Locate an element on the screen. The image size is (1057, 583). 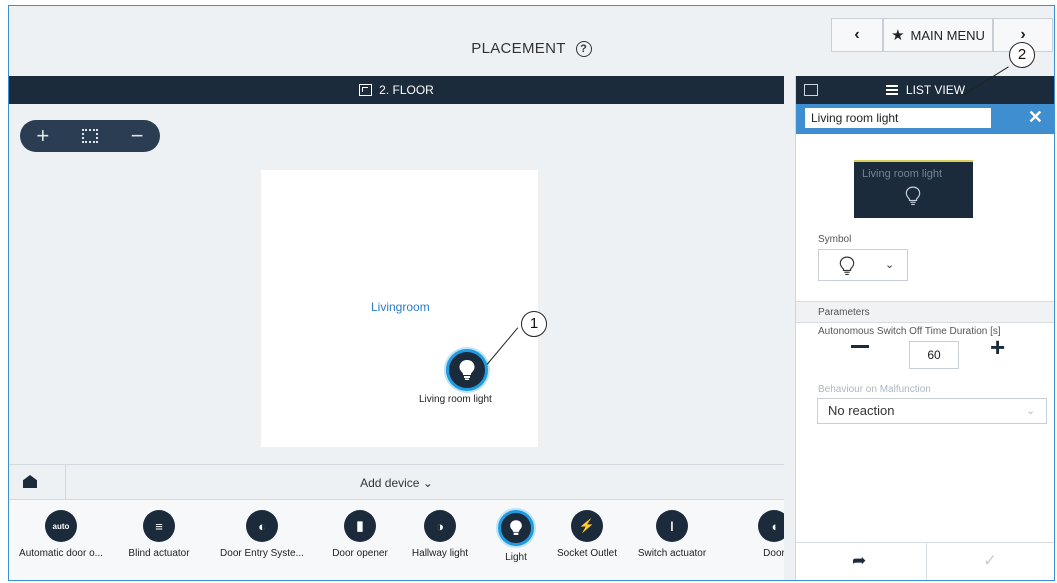
add-device-button: Add device ⌄ is located at coordinates (396, 483).